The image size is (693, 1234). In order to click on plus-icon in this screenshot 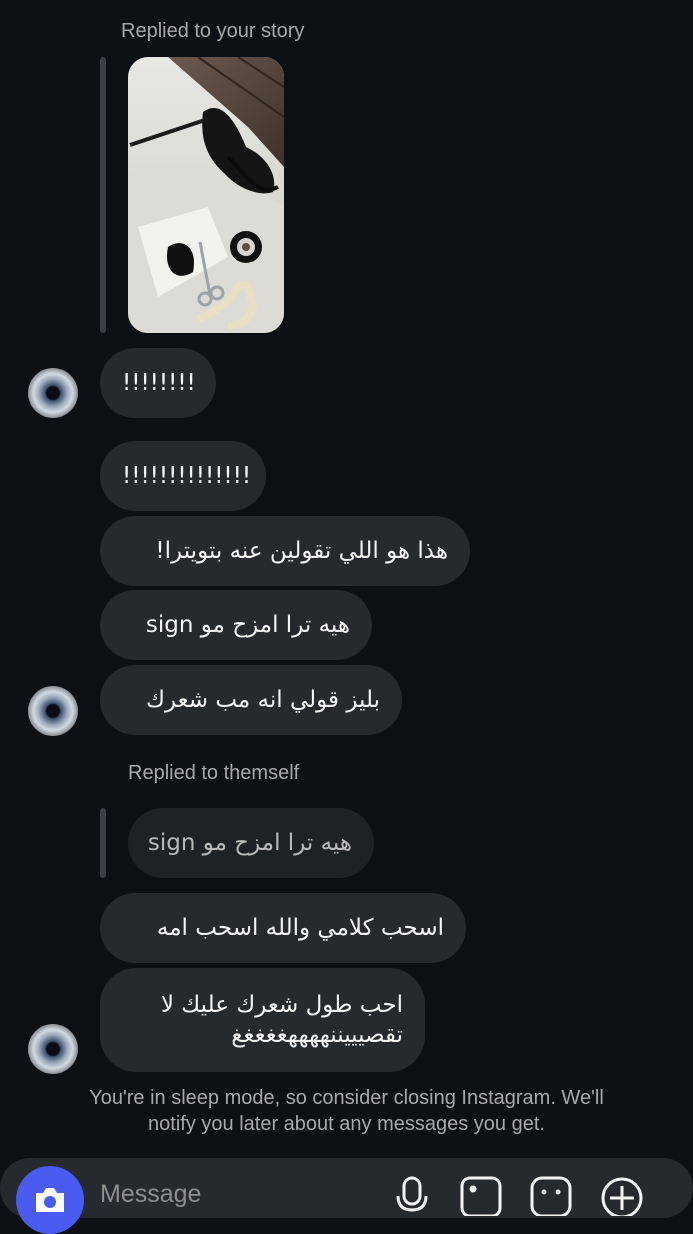, I will do `click(622, 1196)`.